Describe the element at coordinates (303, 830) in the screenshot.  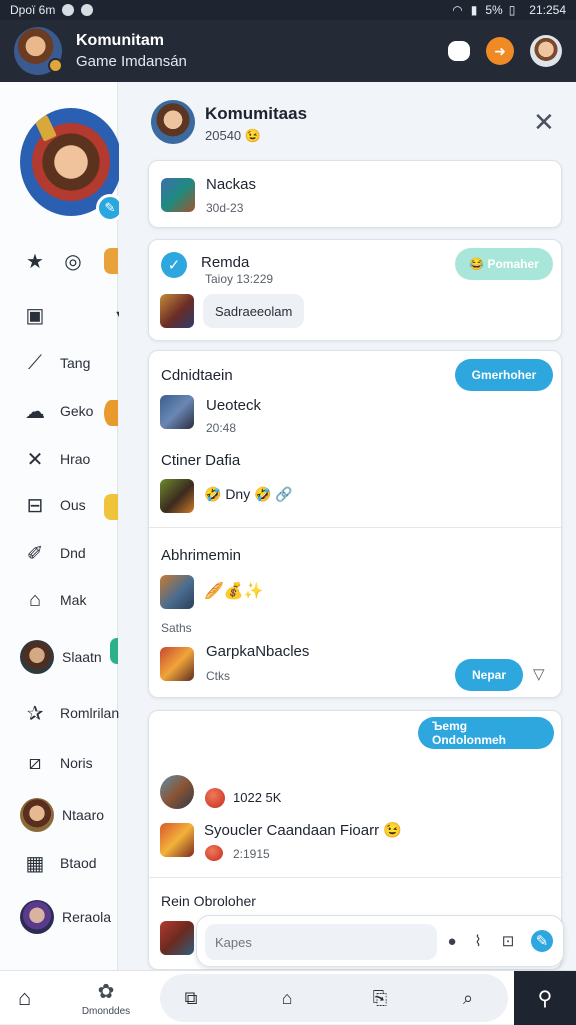
I see `post-title: Syoucler Caandaan Fioarr 😉` at that location.